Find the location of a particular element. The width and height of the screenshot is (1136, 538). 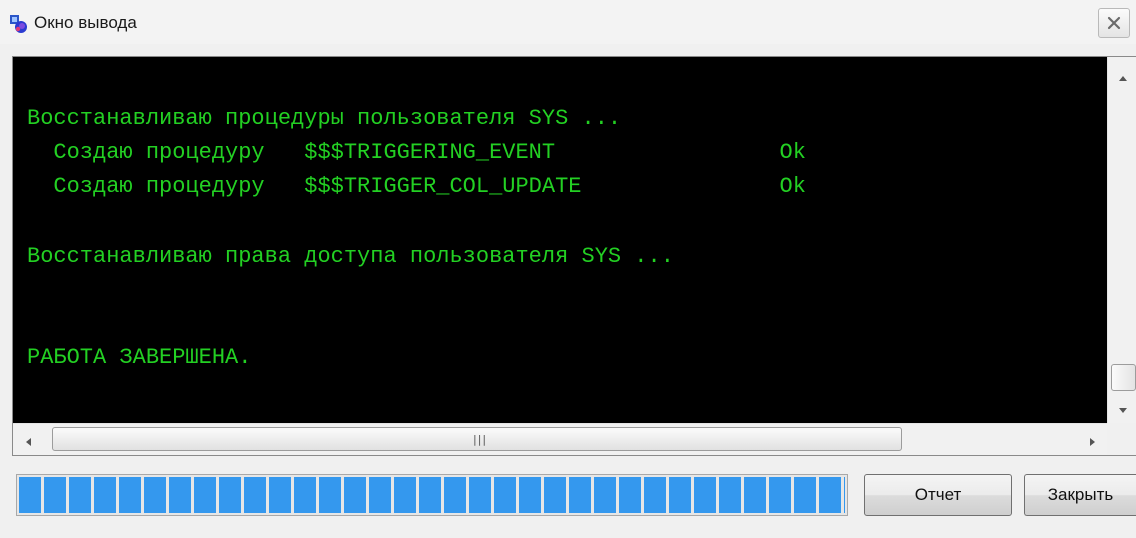

close-button: Закрыть is located at coordinates (1080, 495).